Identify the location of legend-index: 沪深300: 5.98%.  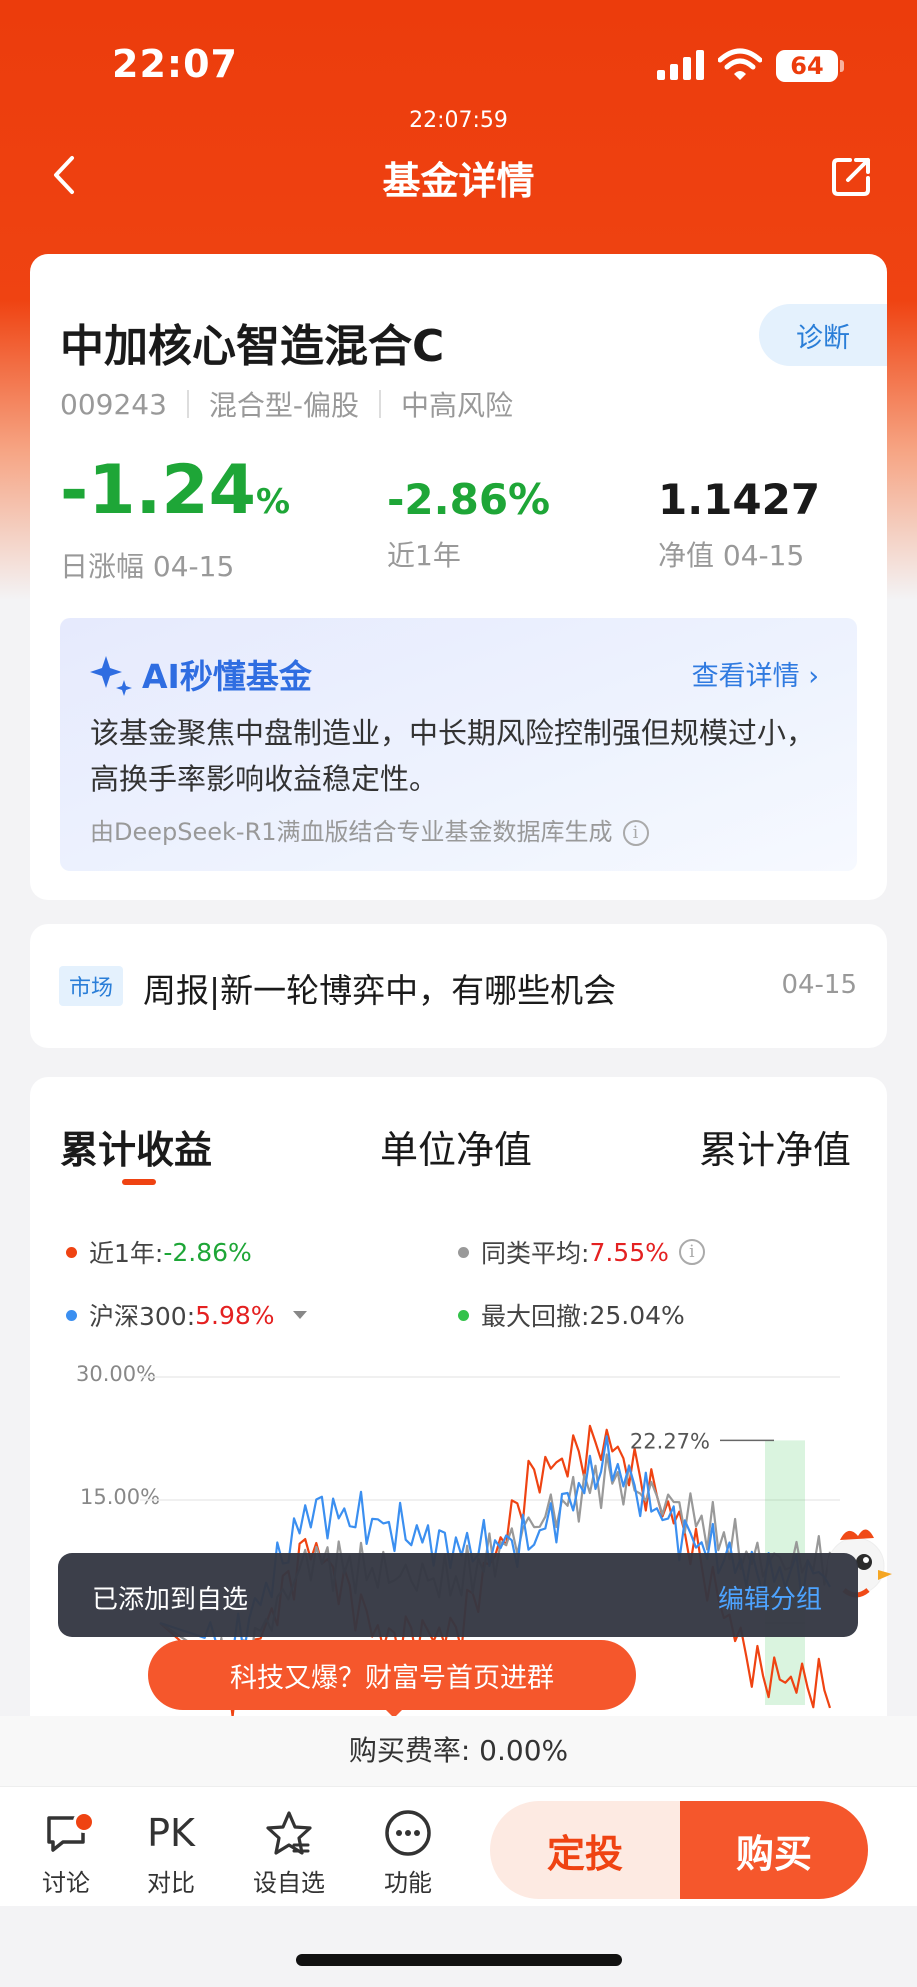
(186, 1315).